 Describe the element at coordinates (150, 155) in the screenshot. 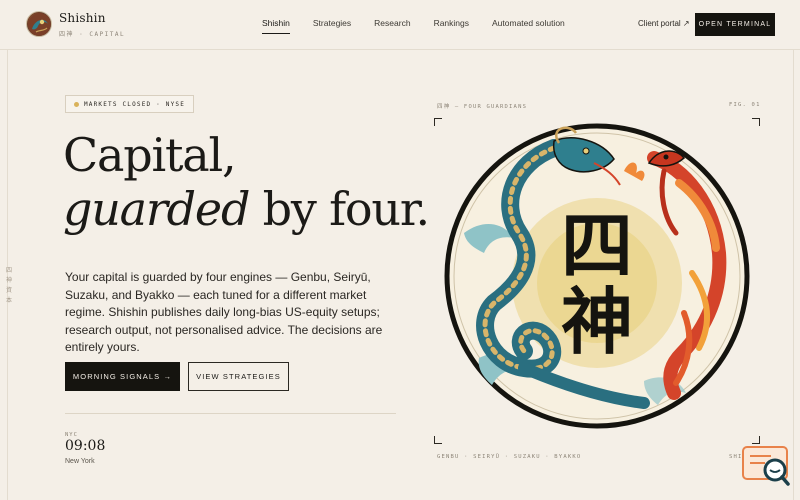

I see `headline-line-1: Capital,` at that location.